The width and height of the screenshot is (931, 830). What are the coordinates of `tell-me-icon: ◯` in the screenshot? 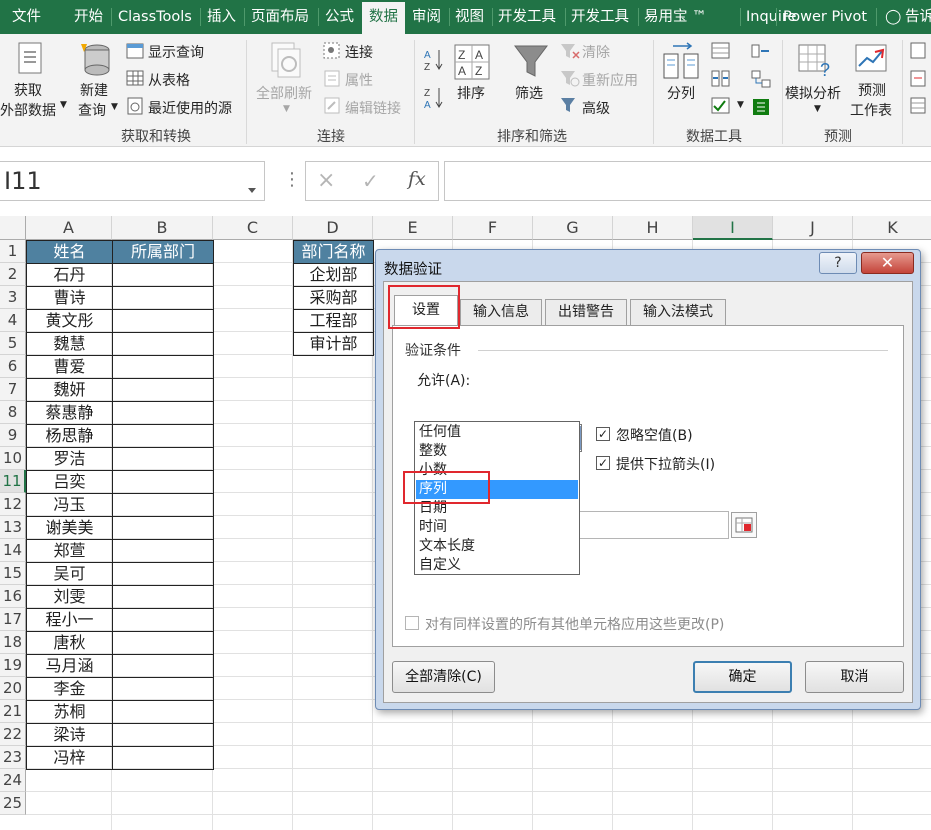 It's located at (893, 17).